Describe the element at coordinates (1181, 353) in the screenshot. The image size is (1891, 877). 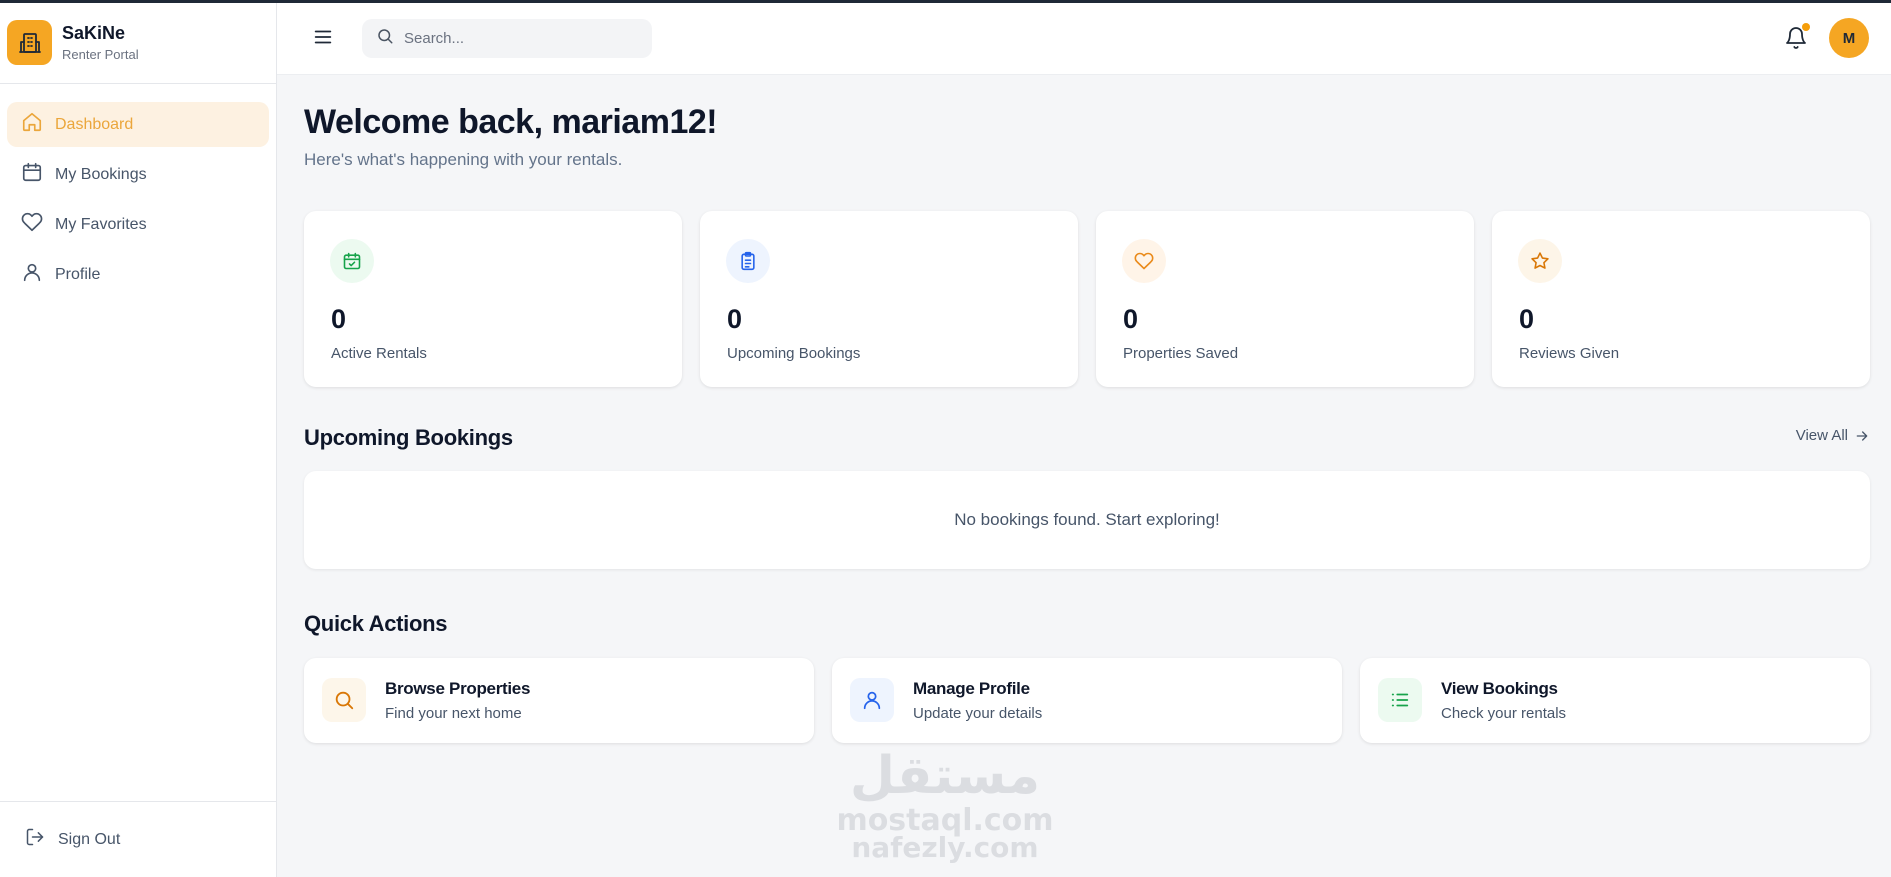
I see `stat-label: Properties Saved` at that location.